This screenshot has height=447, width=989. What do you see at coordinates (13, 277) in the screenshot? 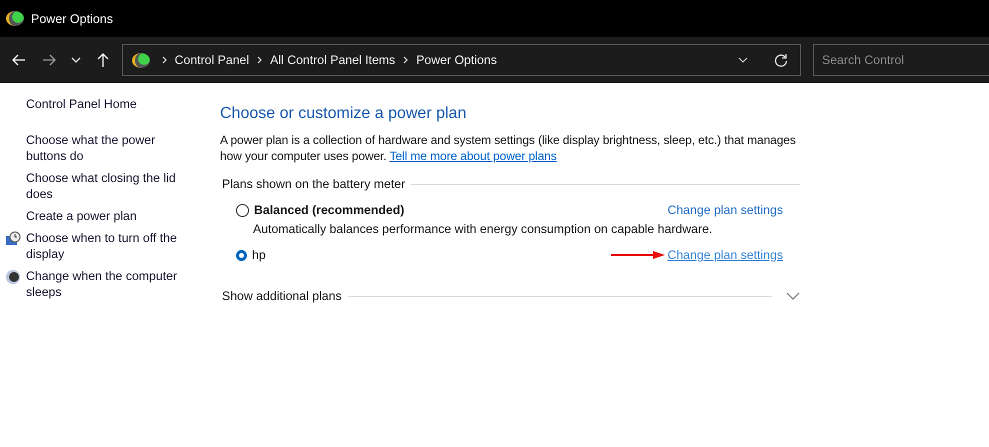
I see `moon-icon` at bounding box center [13, 277].